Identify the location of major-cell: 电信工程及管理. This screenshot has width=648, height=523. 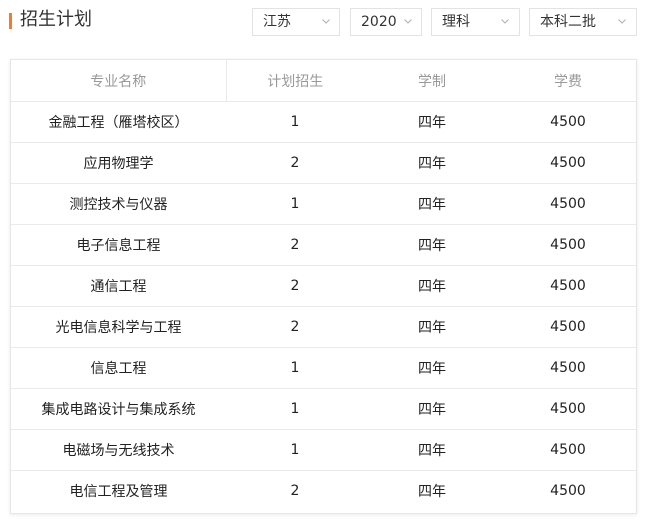
(118, 492).